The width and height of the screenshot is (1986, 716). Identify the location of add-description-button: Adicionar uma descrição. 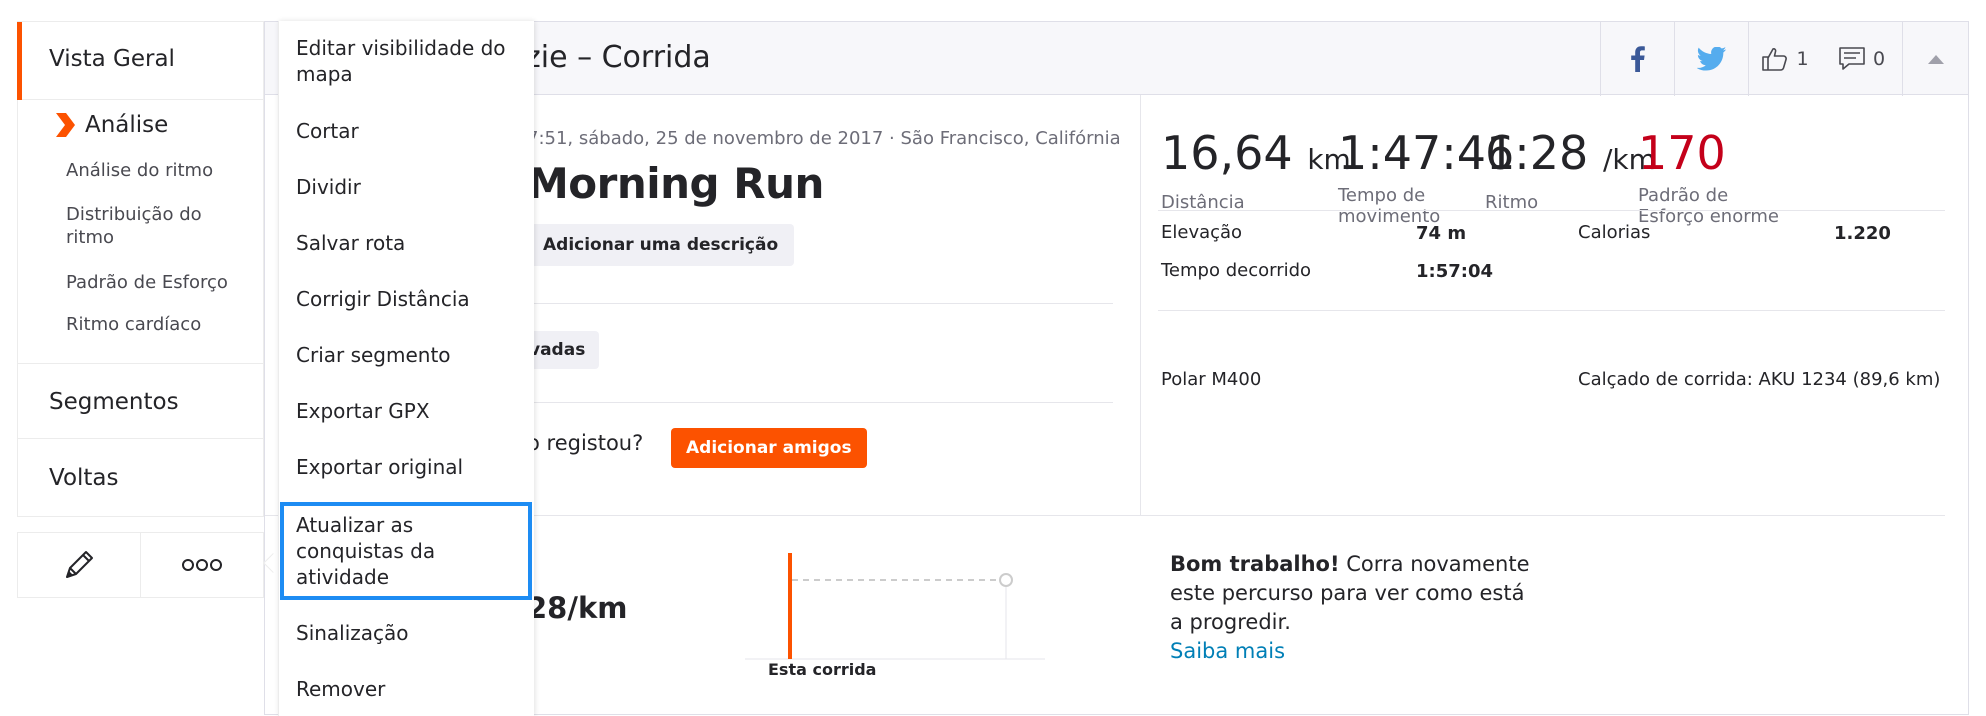
(661, 245).